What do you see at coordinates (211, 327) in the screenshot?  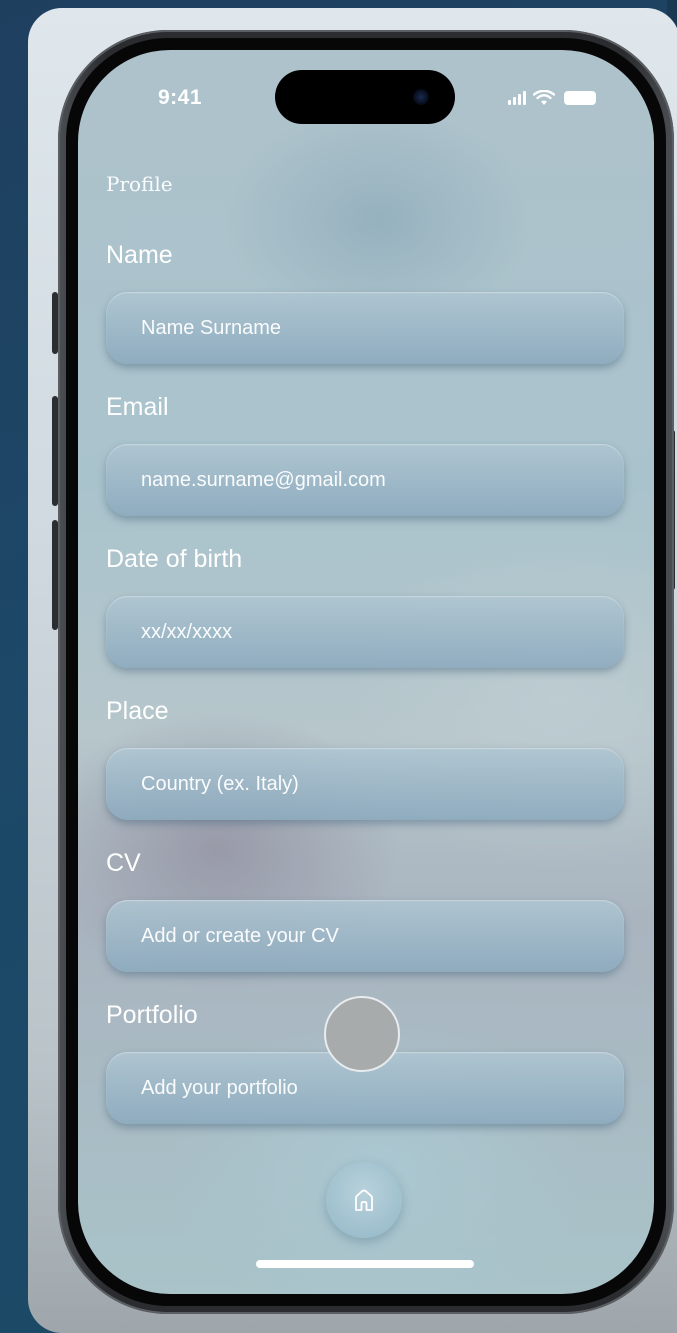 I see `name-placeholder: Name Surname` at bounding box center [211, 327].